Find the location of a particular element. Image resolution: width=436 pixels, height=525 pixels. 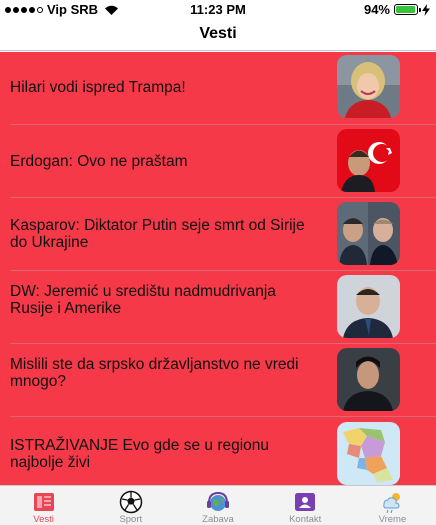

news-title: Erdogan: Ovo ne praštam is located at coordinates (99, 161).